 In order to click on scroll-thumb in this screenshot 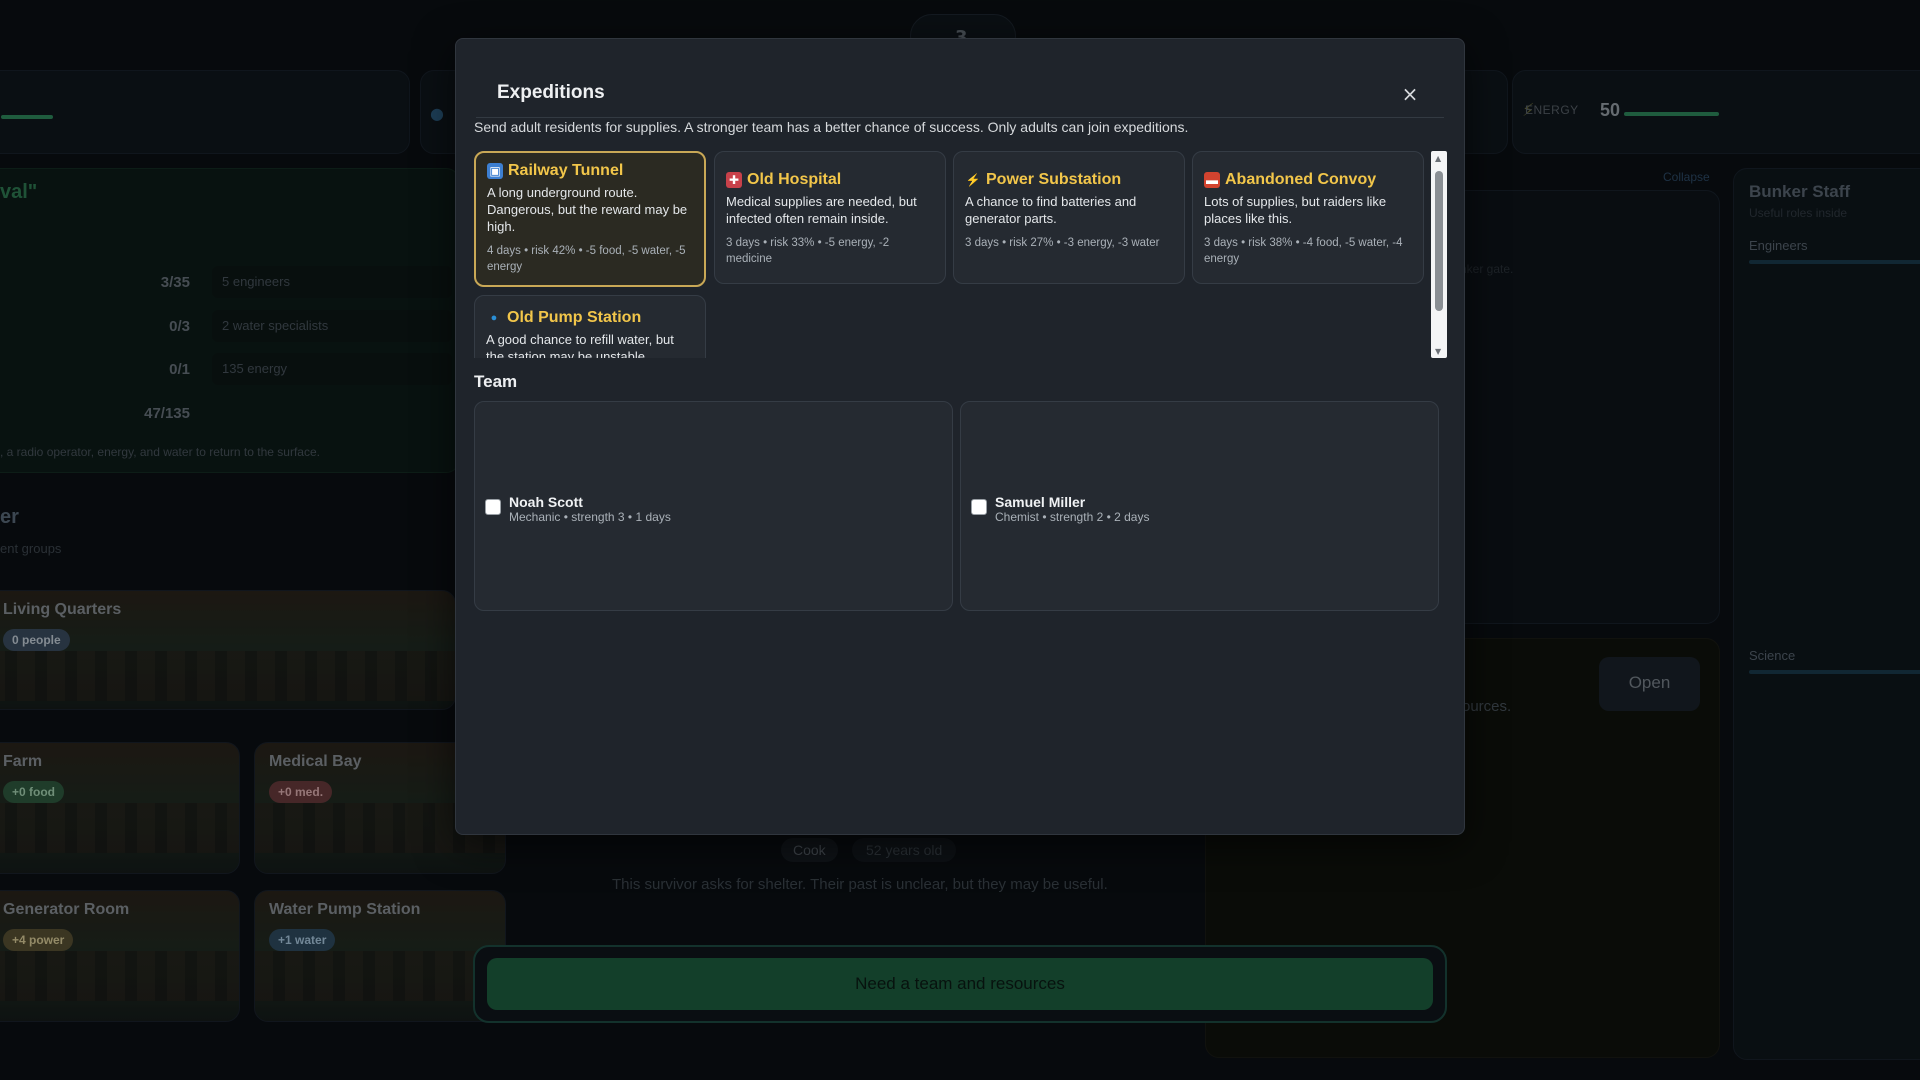, I will do `click(1439, 241)`.